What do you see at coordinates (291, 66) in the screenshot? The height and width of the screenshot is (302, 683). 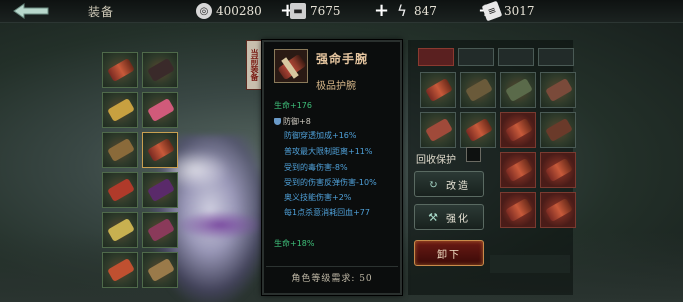 I see `item-icon` at bounding box center [291, 66].